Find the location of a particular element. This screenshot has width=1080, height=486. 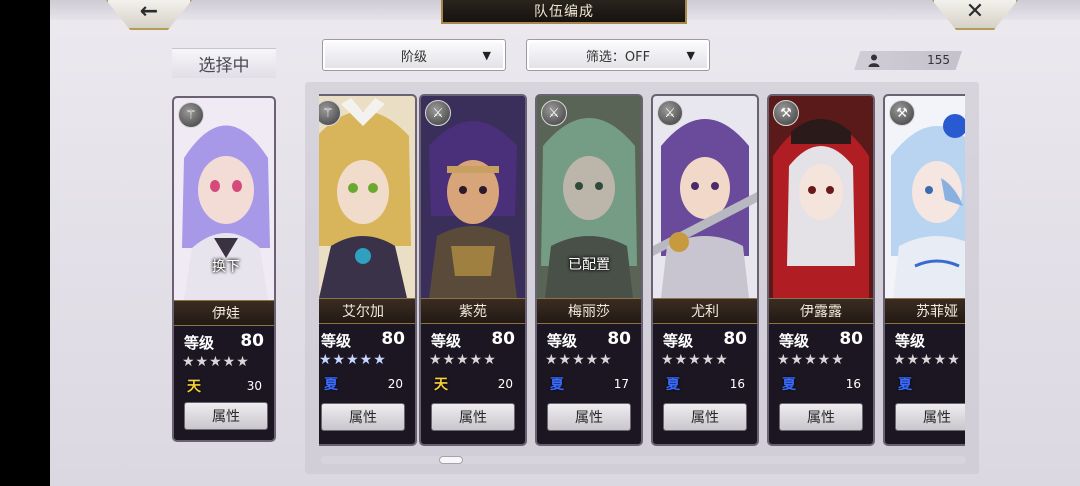

back-button: ← is located at coordinates (149, 15).